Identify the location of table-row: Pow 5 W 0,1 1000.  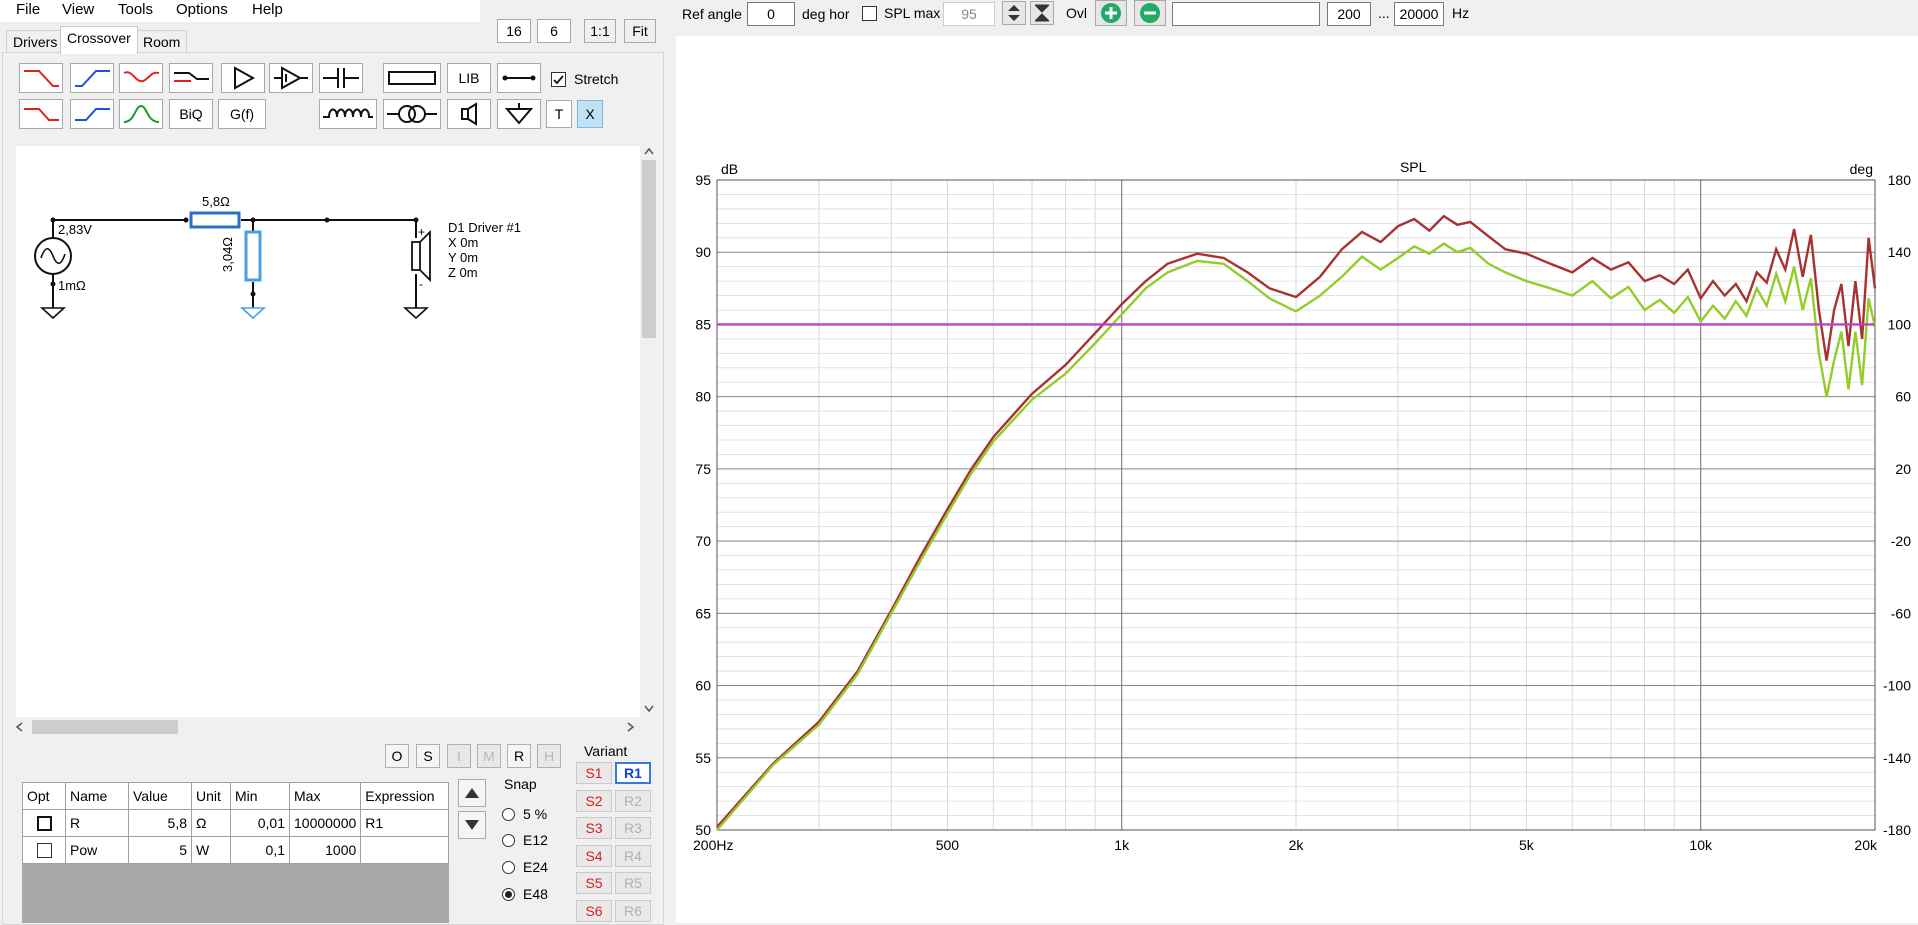
(235, 850).